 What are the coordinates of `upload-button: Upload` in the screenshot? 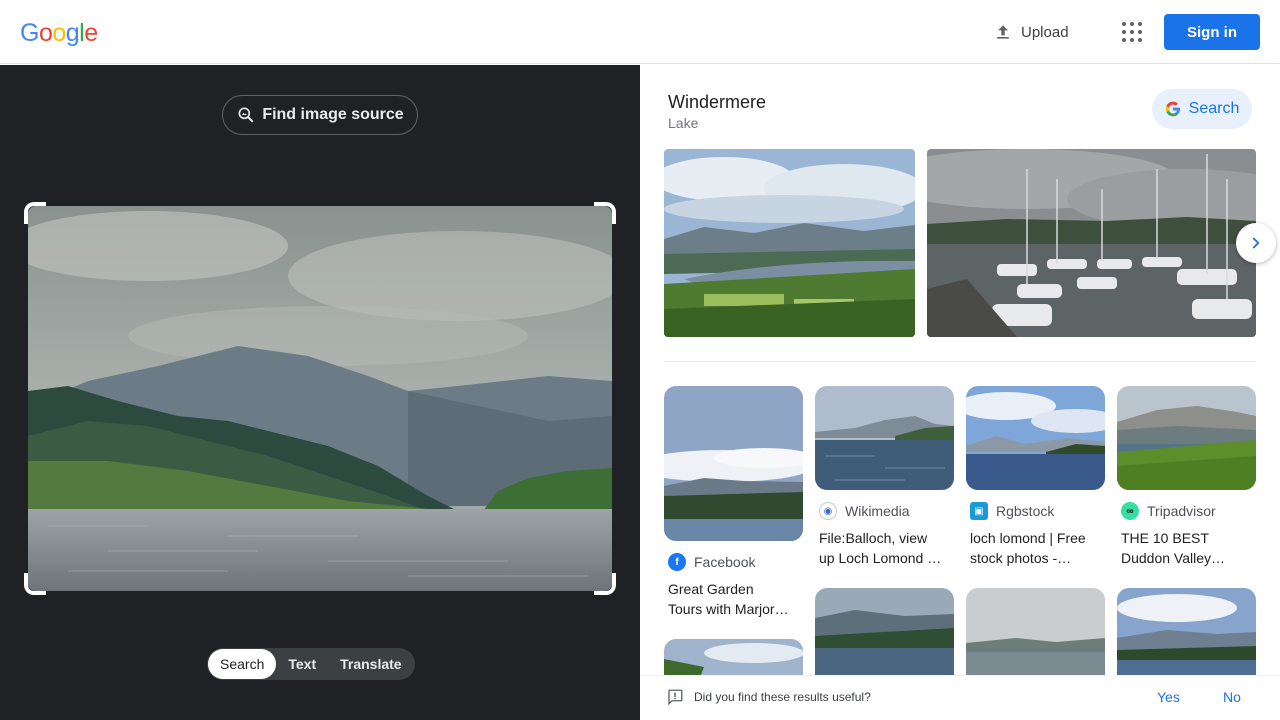 It's located at (1031, 32).